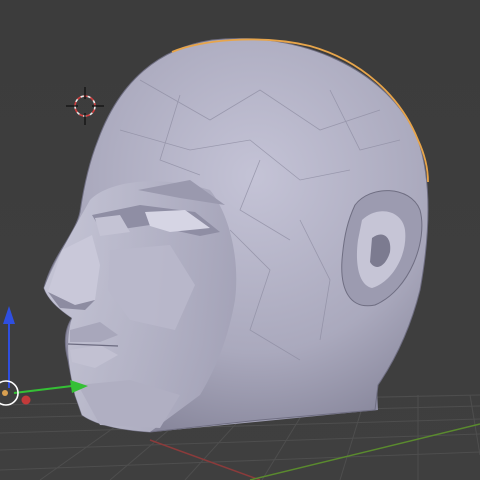  I want to click on y-axis-line, so click(364, 451).